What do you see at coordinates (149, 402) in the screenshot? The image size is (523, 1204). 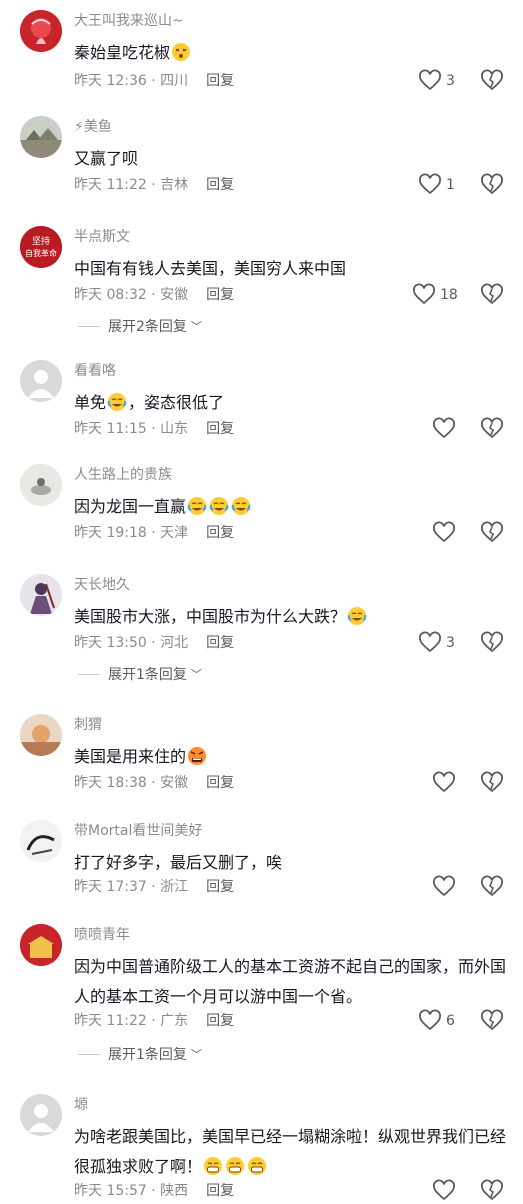 I see `comment-text: 单免 ，姿态很低了` at bounding box center [149, 402].